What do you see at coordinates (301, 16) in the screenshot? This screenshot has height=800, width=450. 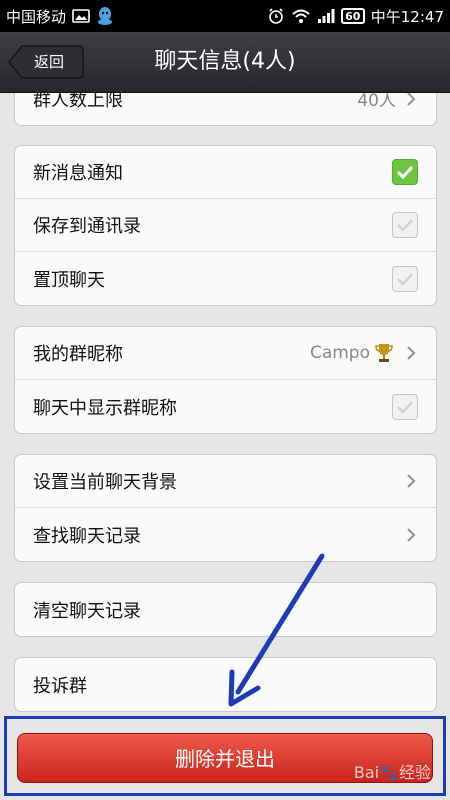 I see `wifi-icon` at bounding box center [301, 16].